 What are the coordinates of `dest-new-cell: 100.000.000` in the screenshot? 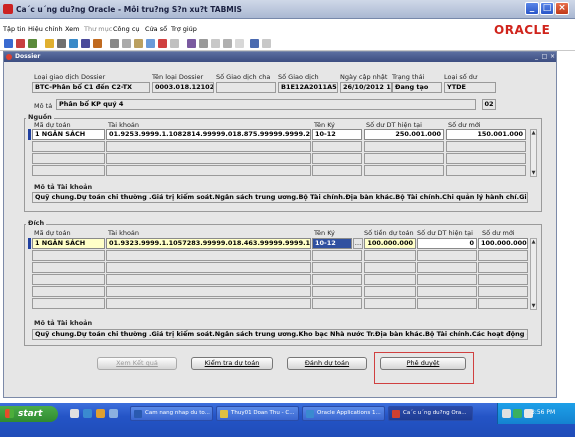 It's located at (503, 243).